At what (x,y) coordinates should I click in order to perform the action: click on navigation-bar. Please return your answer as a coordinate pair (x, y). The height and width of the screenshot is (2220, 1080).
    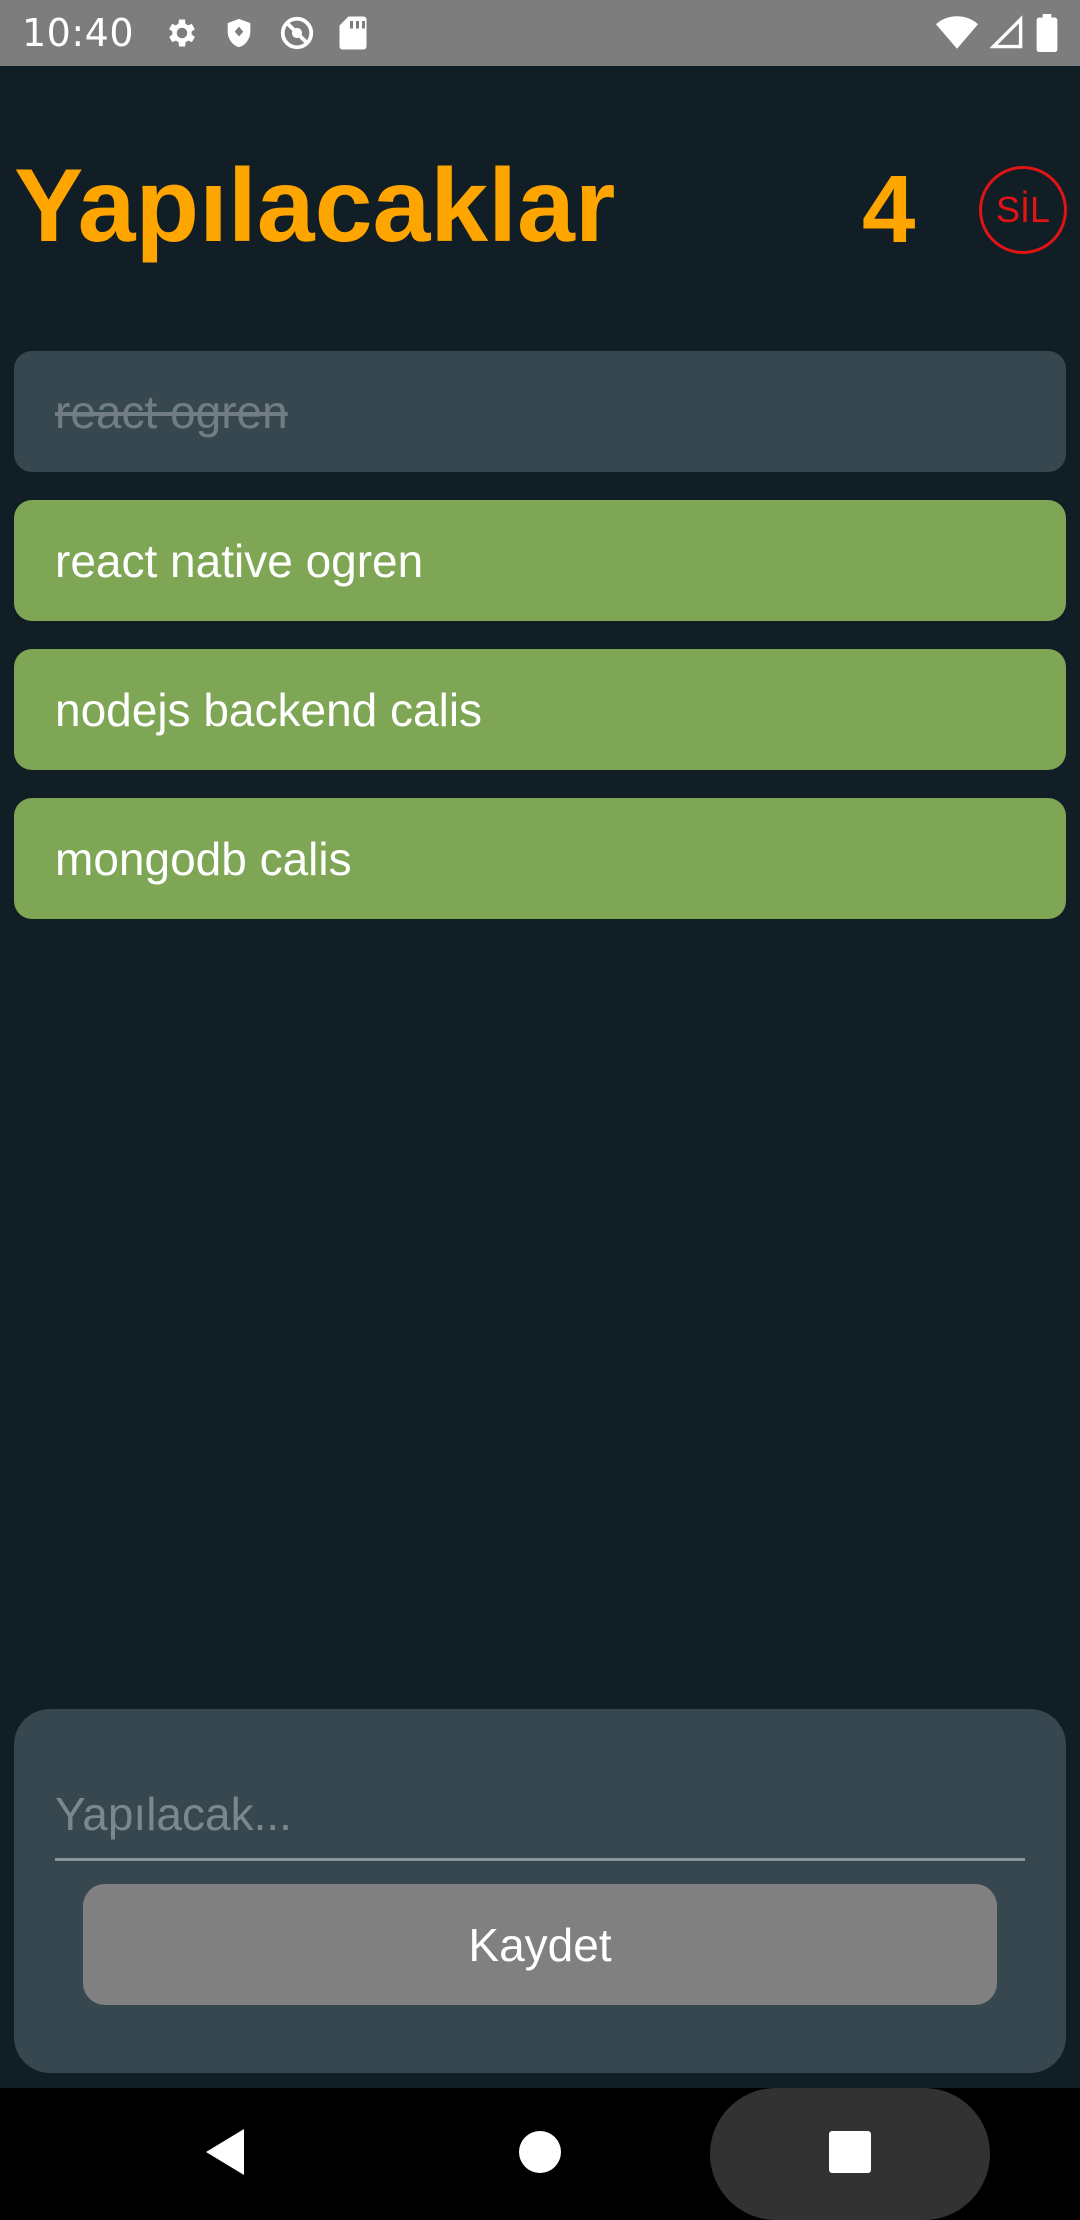
    Looking at the image, I should click on (540, 2154).